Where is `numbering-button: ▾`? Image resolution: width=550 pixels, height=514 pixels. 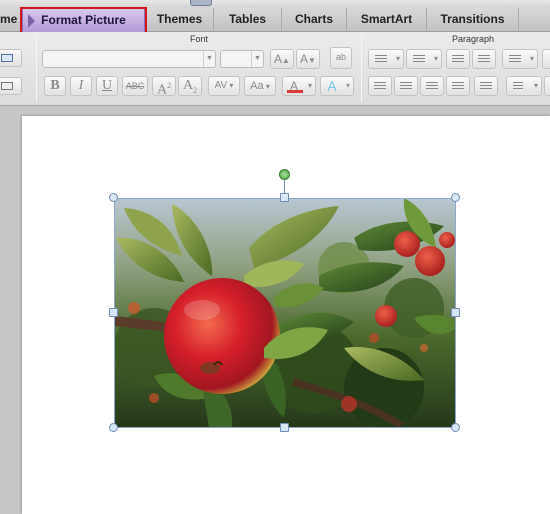 numbering-button: ▾ is located at coordinates (424, 59).